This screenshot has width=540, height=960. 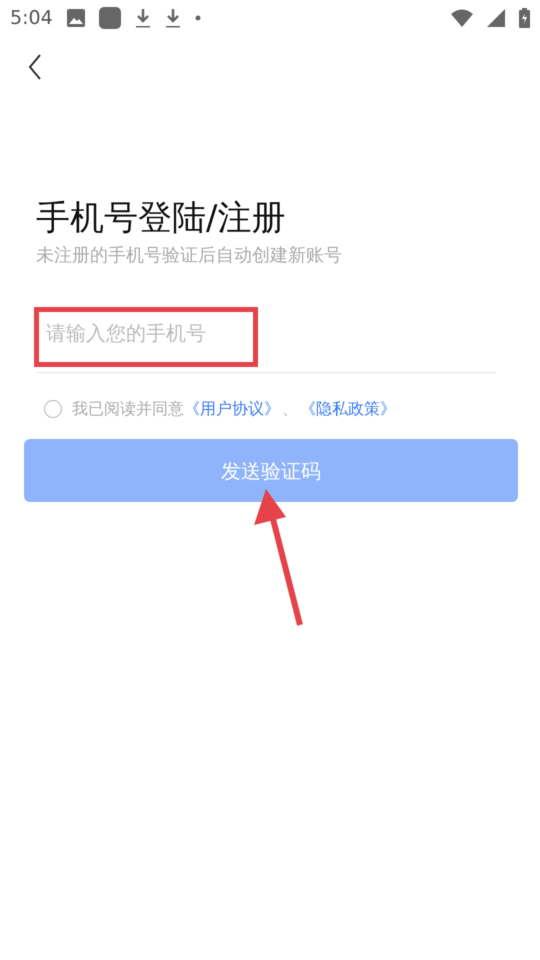 I want to click on dot-icon, so click(x=197, y=18).